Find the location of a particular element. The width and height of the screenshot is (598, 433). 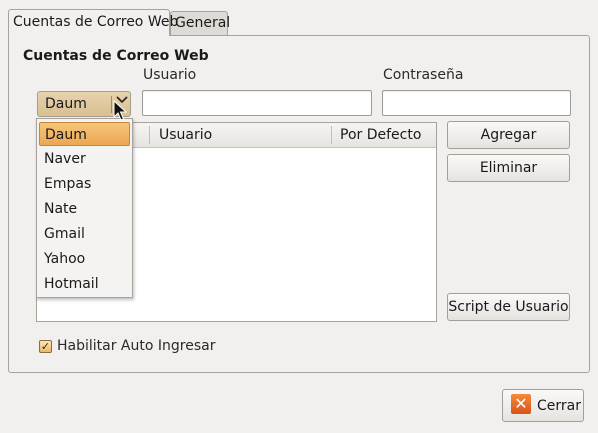

user-script-button: Script de Usuario is located at coordinates (508, 307).